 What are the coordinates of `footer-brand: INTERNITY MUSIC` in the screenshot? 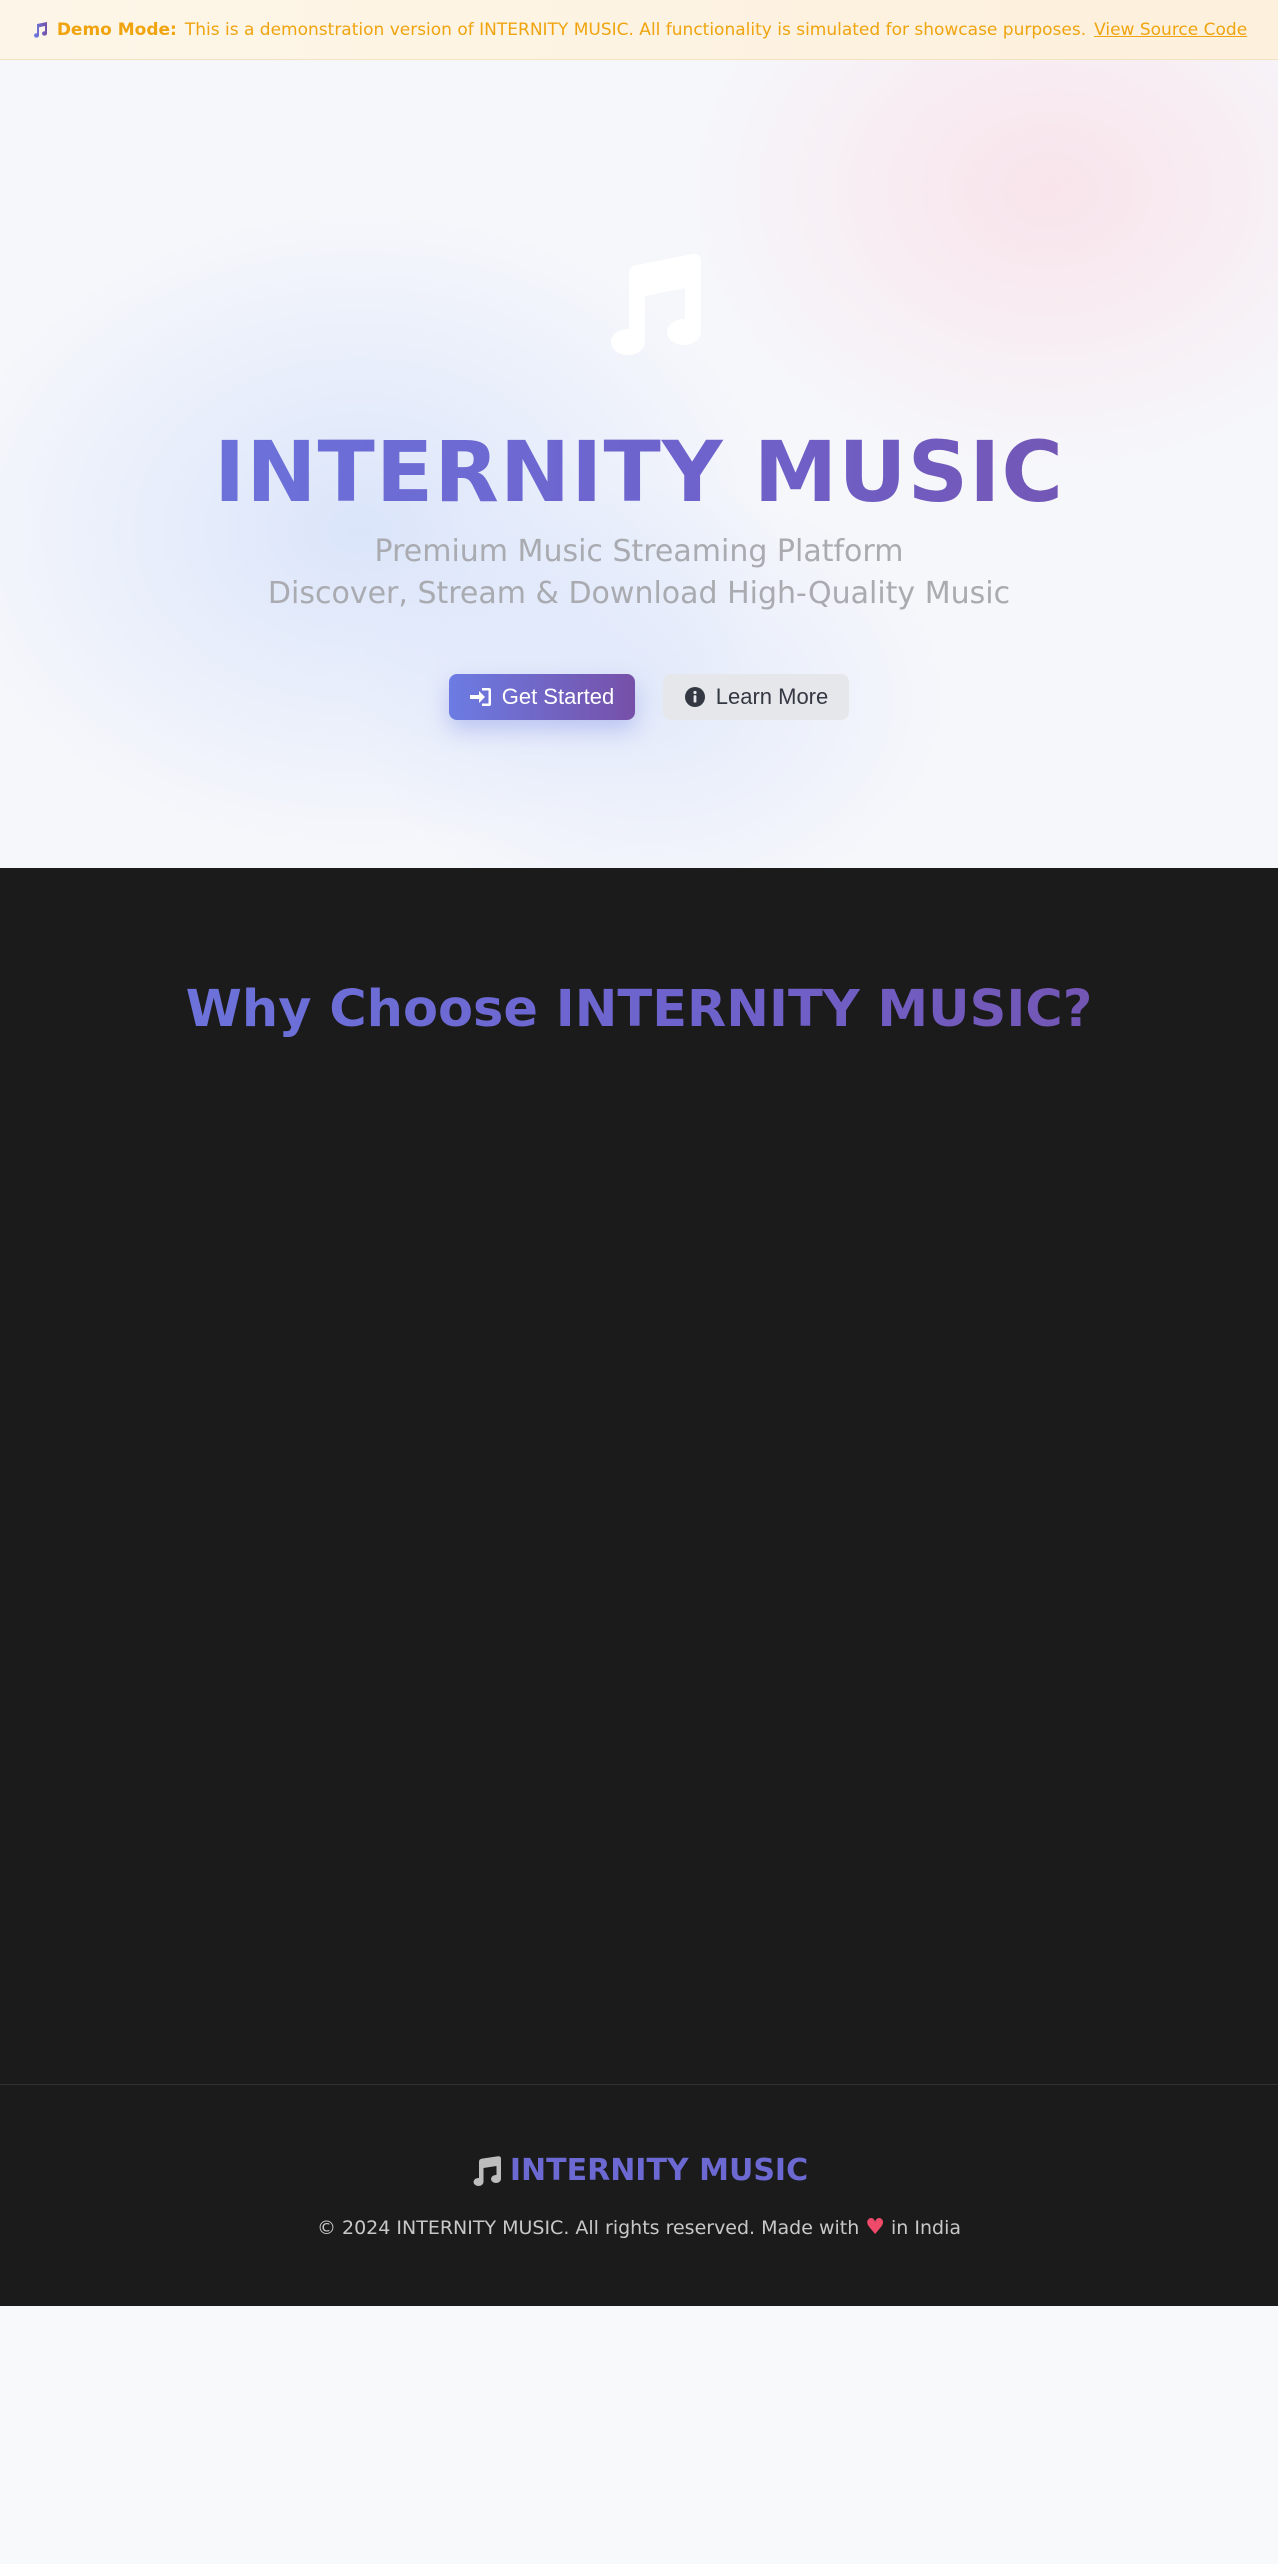 It's located at (639, 2170).